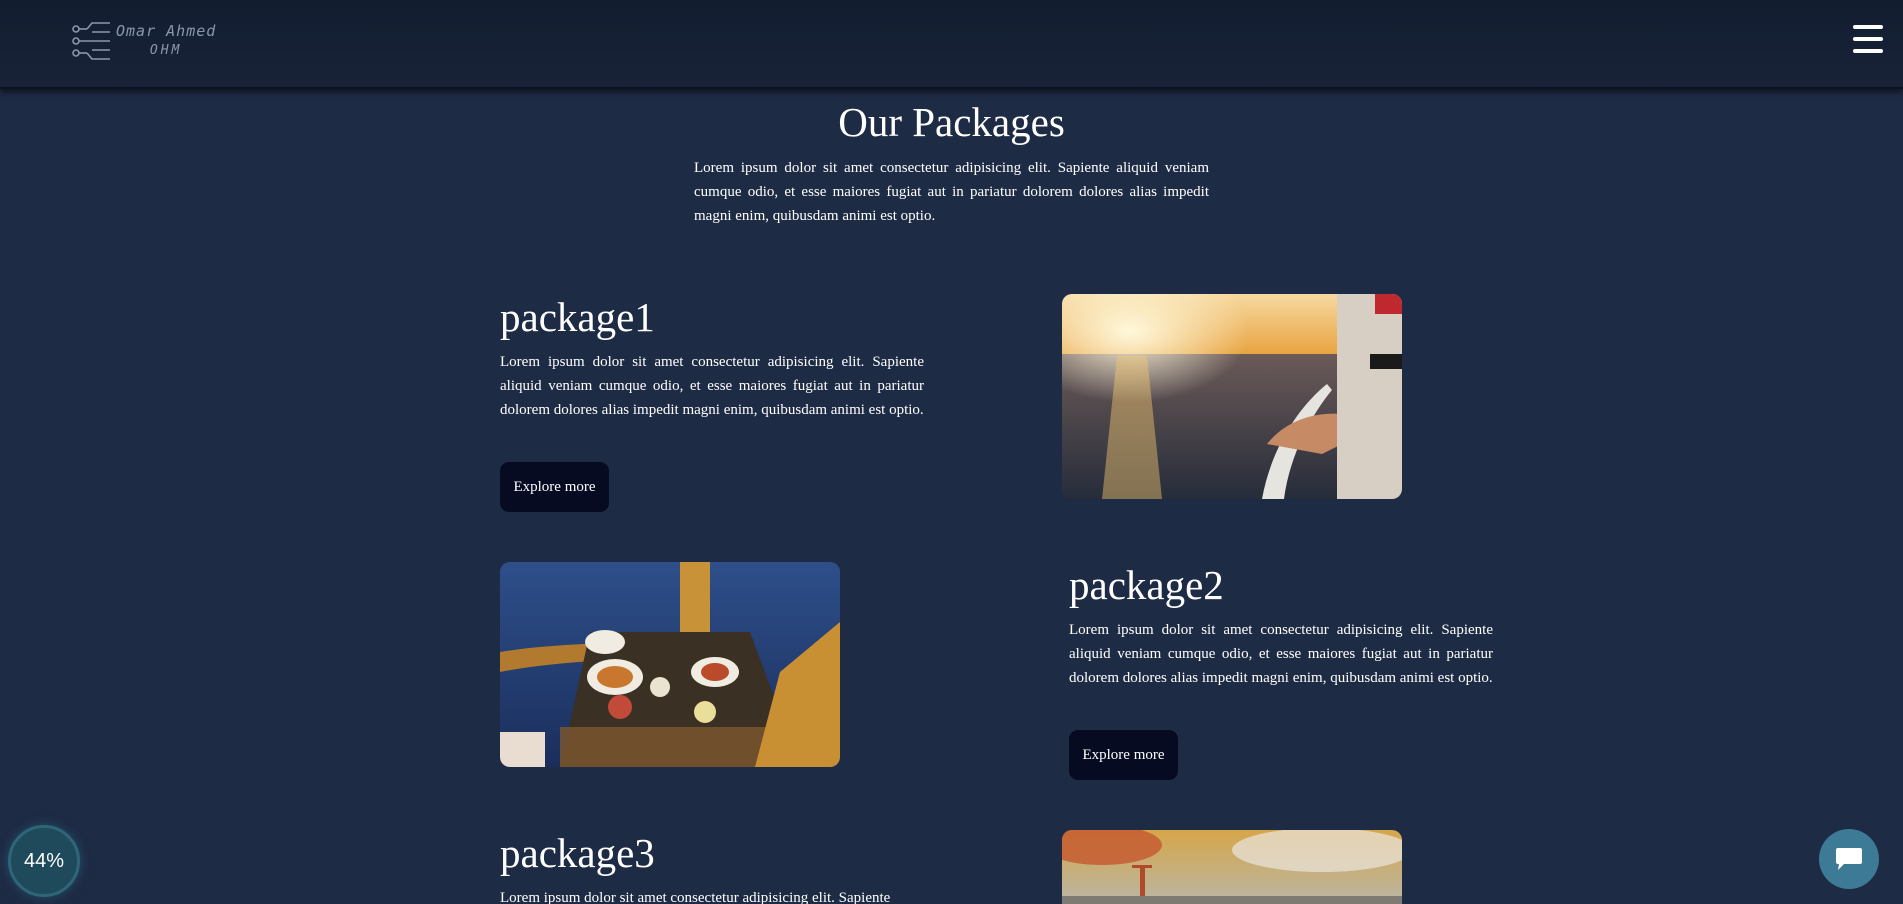 Image resolution: width=1903 pixels, height=904 pixels. I want to click on progress-widget: 44%, so click(44, 861).